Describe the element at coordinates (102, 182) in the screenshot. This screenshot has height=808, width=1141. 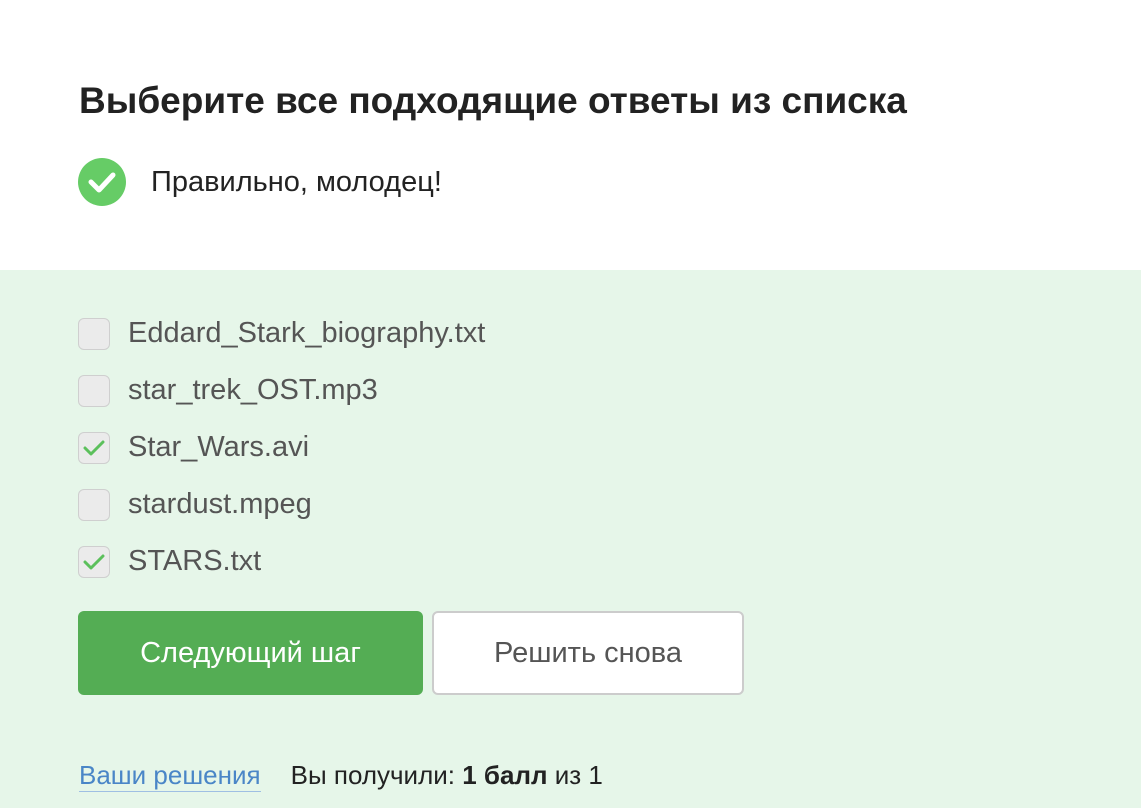
I see `check-circle-icon` at that location.